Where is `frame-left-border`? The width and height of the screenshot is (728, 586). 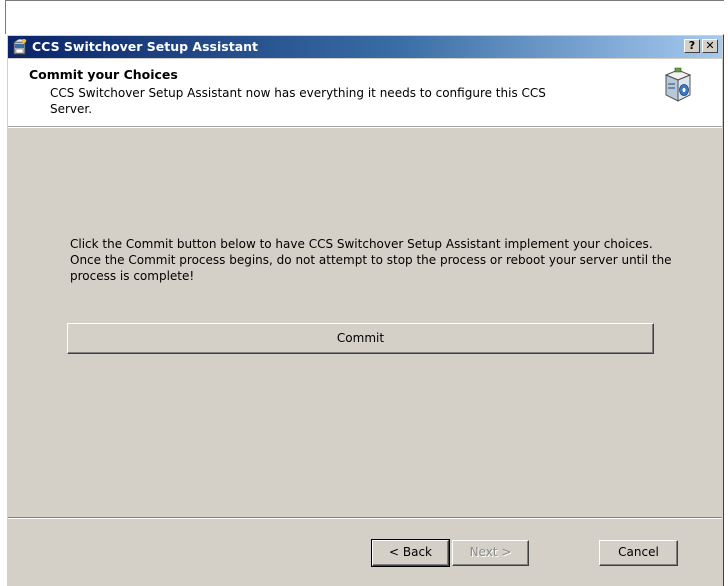
frame-left-border is located at coordinates (5, 17).